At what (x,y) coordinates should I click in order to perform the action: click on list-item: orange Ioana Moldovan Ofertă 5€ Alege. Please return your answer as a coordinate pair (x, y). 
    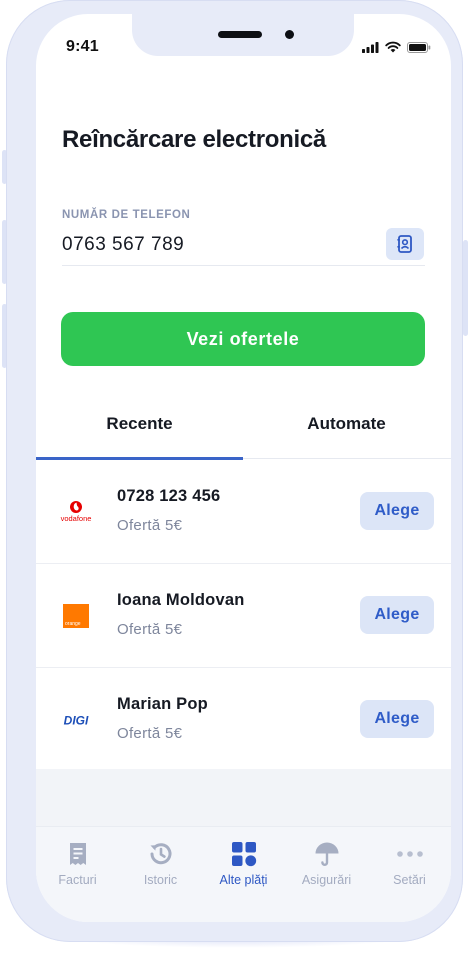
    Looking at the image, I should click on (243, 616).